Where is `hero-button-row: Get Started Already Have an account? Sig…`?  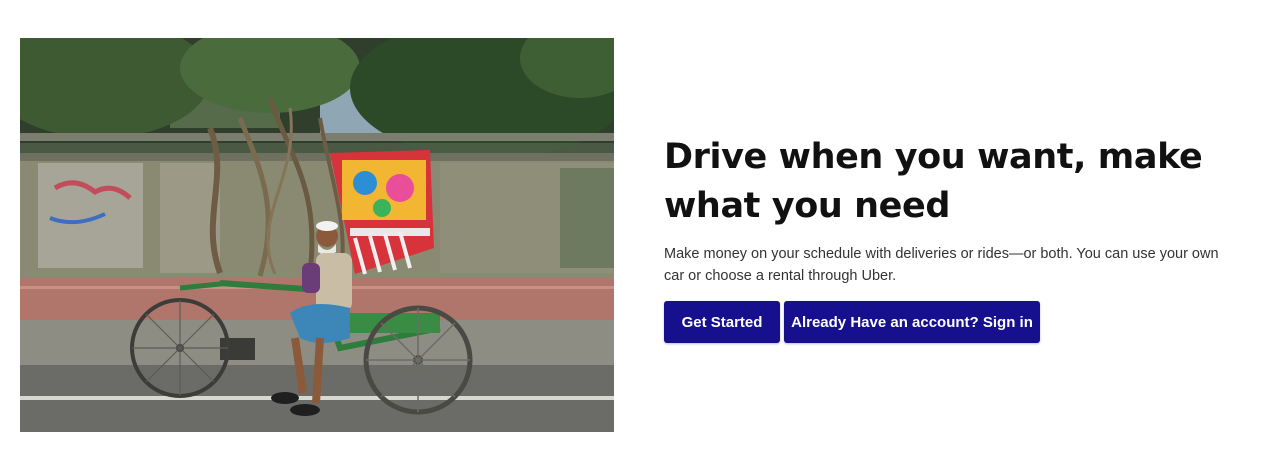
hero-button-row: Get Started Already Have an account? Sig… is located at coordinates (959, 322).